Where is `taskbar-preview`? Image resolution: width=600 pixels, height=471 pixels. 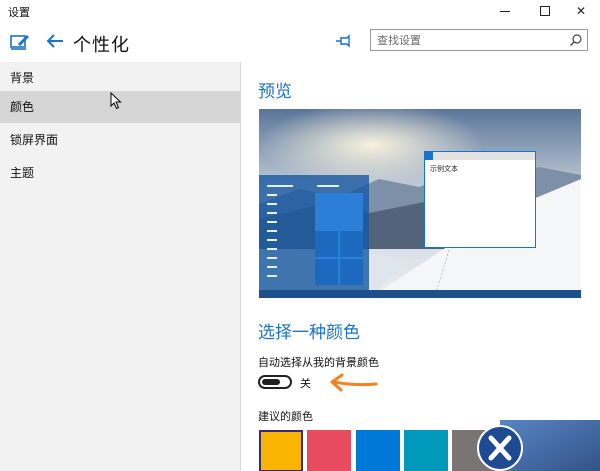 taskbar-preview is located at coordinates (420, 294).